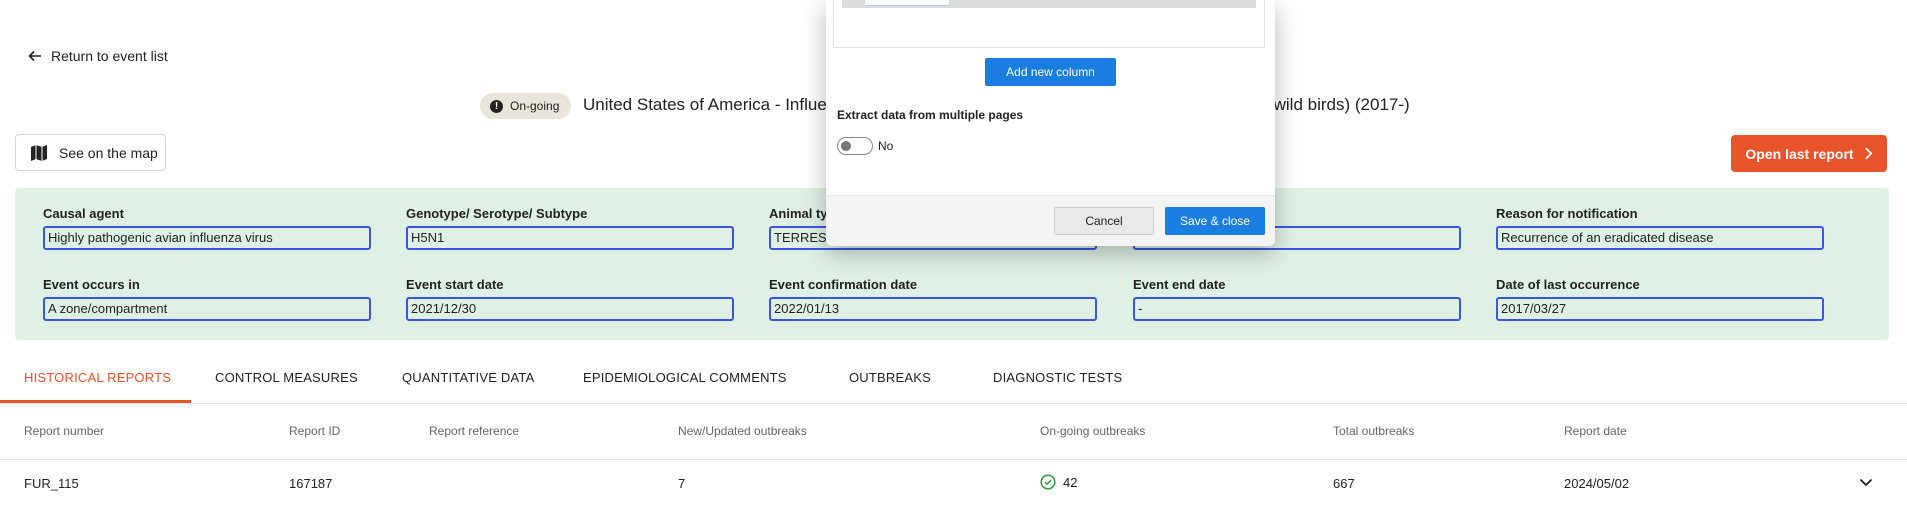  What do you see at coordinates (496, 106) in the screenshot?
I see `exclamation-icon: !` at bounding box center [496, 106].